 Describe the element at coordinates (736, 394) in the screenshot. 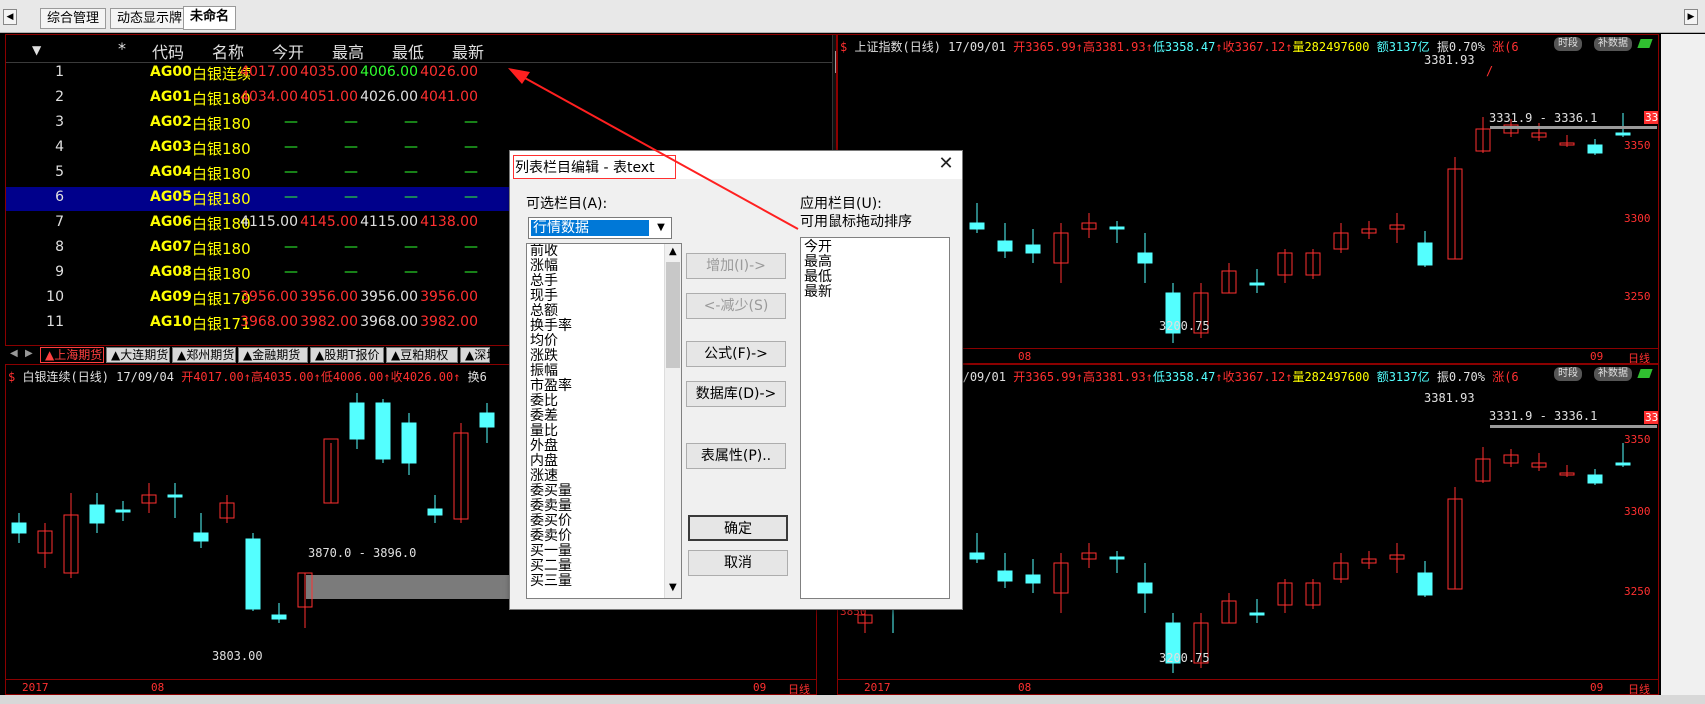

I see `database-button: 数据库(D)->` at that location.